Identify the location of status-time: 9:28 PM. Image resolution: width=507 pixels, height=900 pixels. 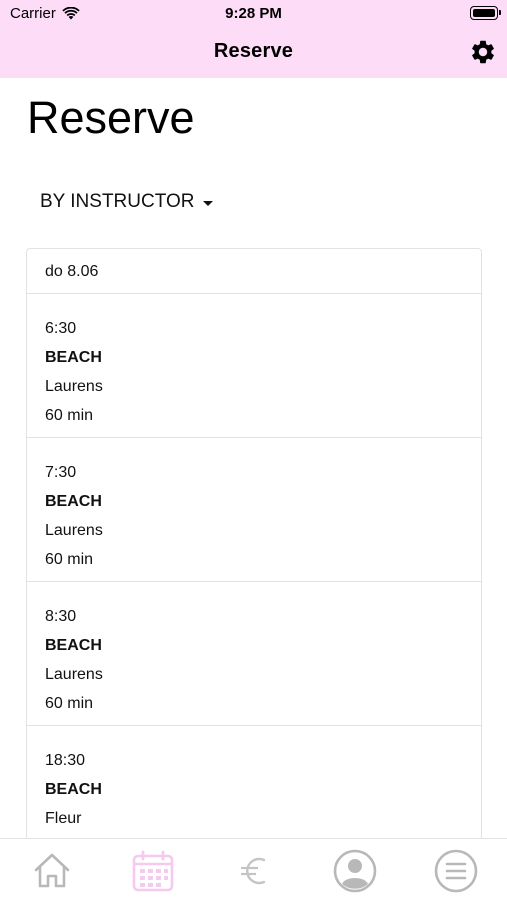
(253, 13).